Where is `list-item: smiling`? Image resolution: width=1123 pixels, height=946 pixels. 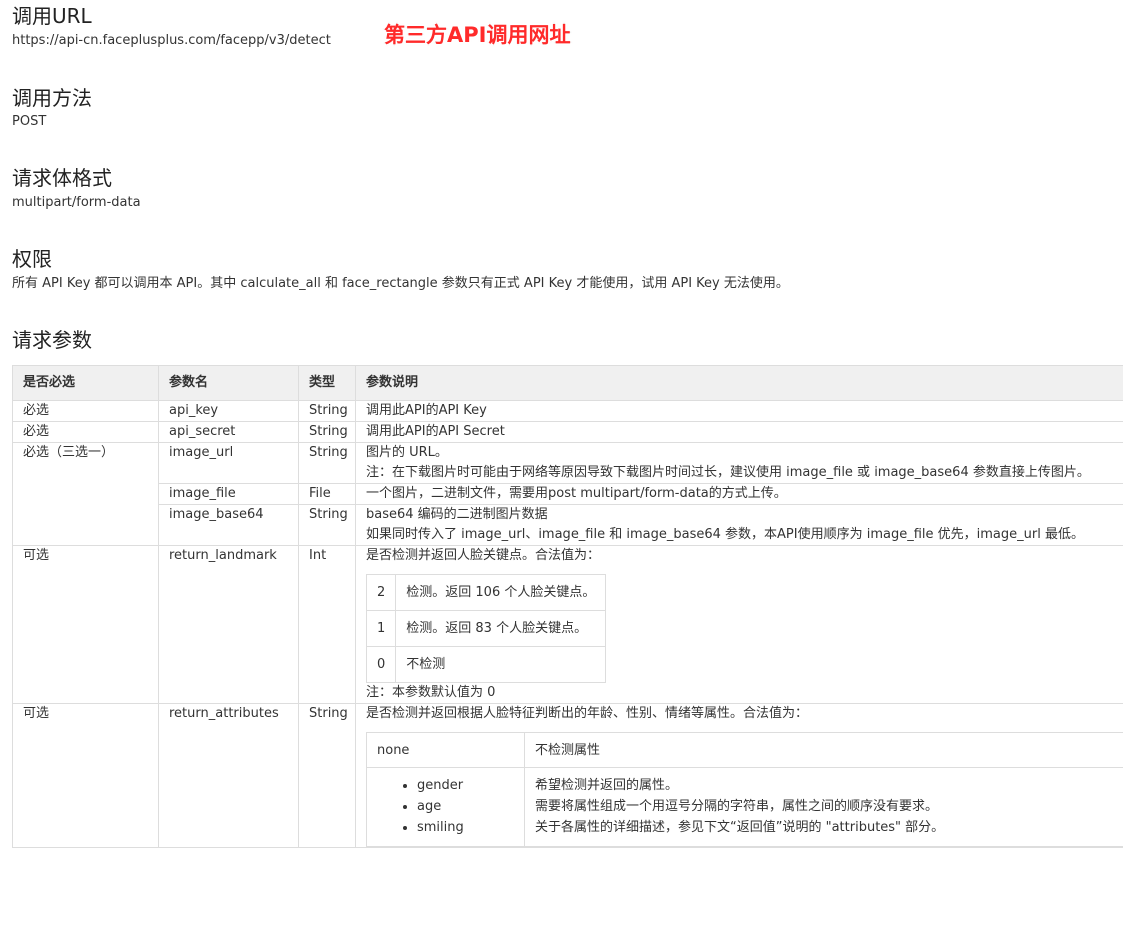
list-item: smiling is located at coordinates (465, 827).